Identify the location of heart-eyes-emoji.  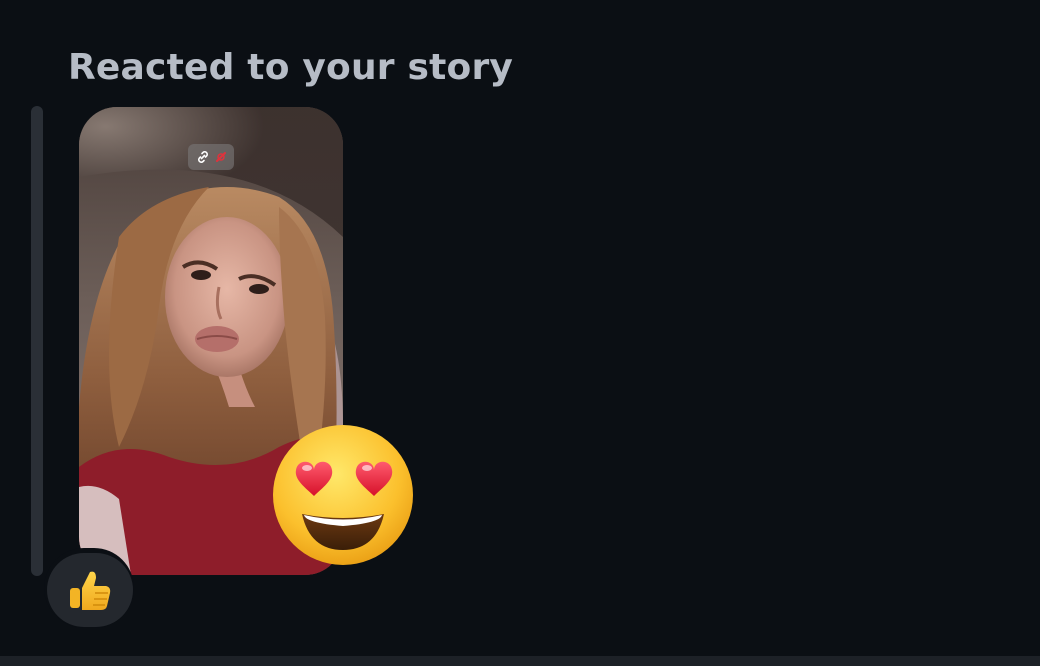
(343, 495).